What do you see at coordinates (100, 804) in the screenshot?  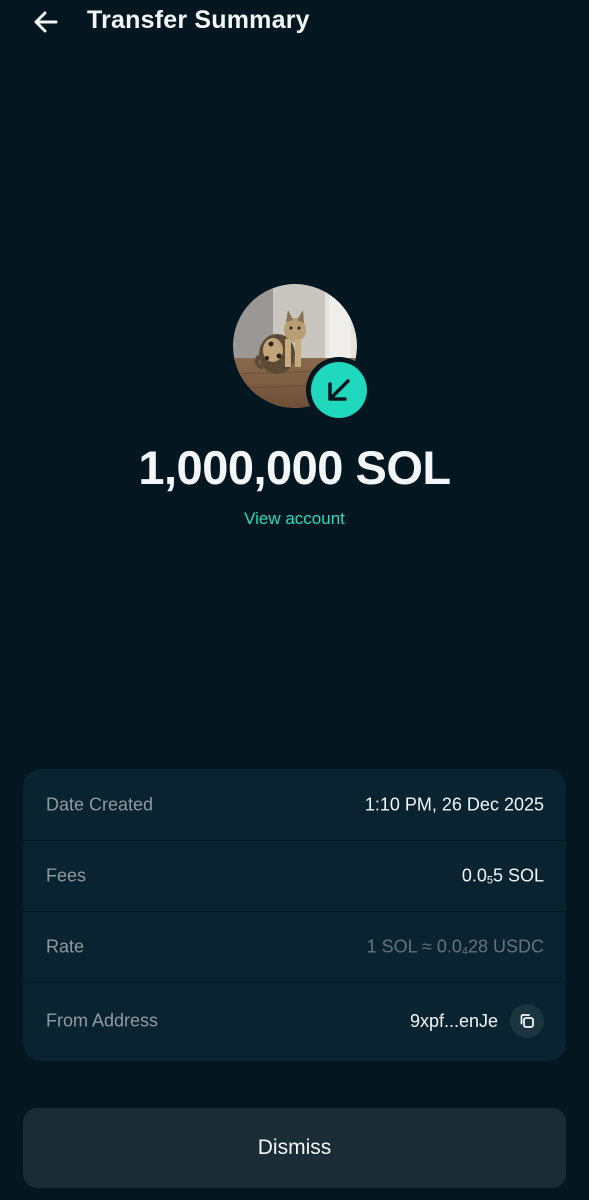 I see `date-created-label: Date Created` at bounding box center [100, 804].